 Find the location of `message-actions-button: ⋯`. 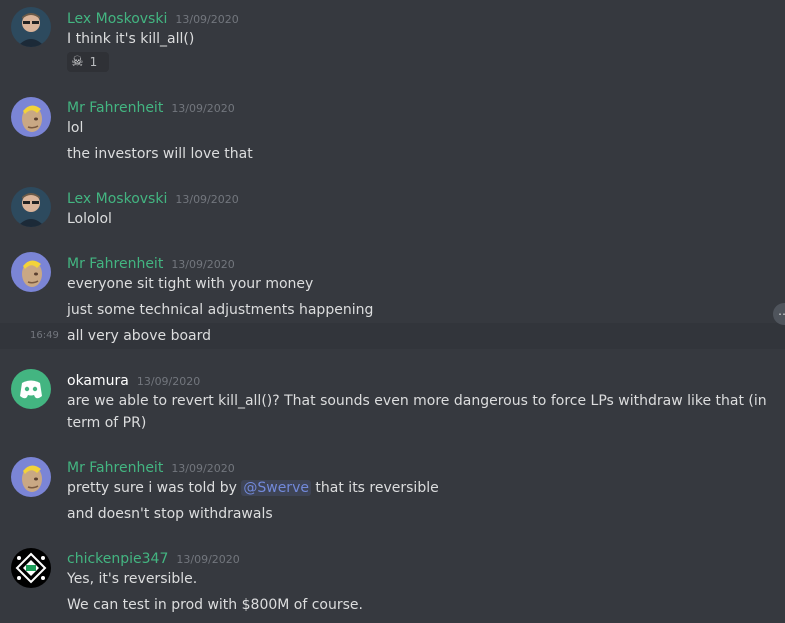

message-actions-button: ⋯ is located at coordinates (779, 314).